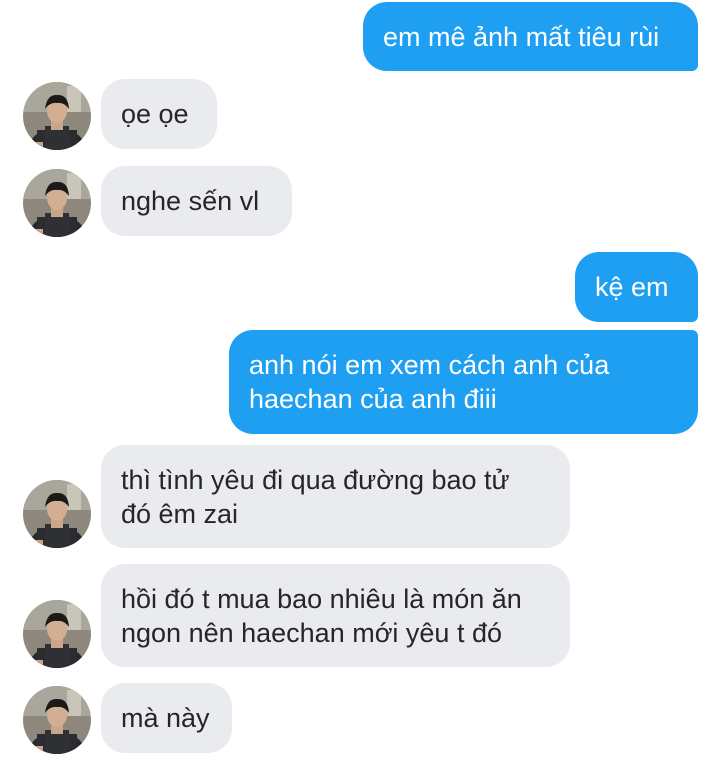 The height and width of the screenshot is (762, 720). I want to click on message-text: mà này, so click(165, 718).